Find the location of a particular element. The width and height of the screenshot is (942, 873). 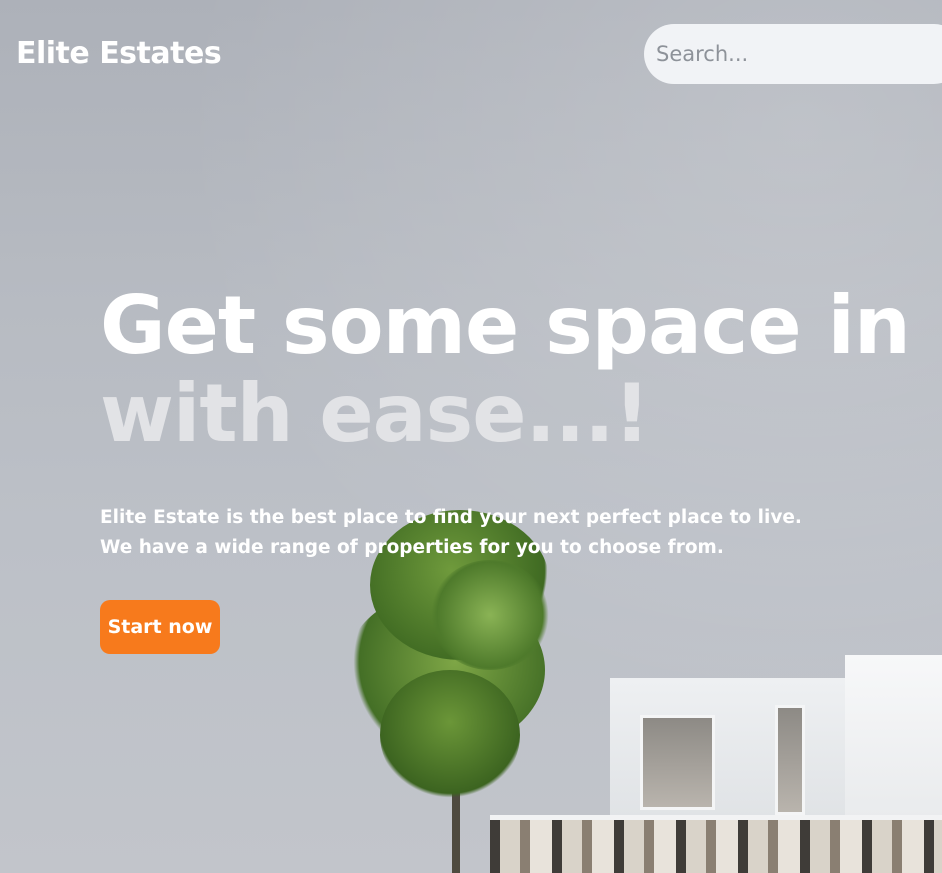

search-bar is located at coordinates (793, 54).